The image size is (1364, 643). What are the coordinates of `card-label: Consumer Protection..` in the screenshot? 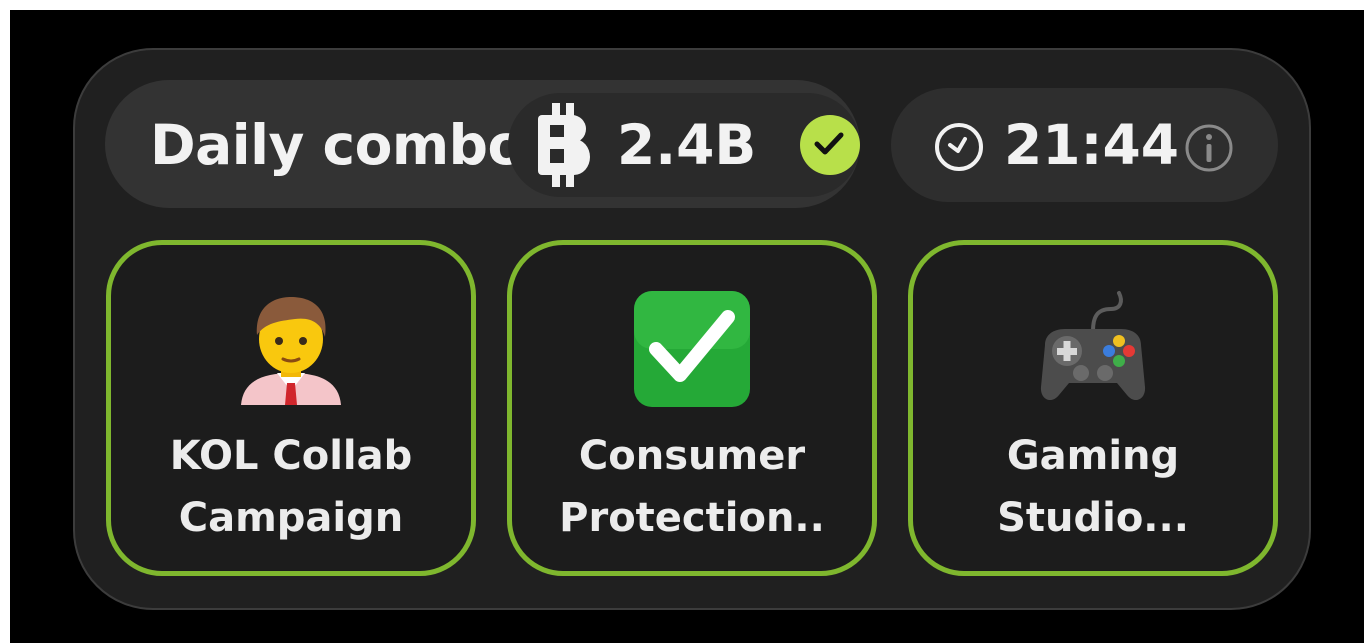 It's located at (692, 487).